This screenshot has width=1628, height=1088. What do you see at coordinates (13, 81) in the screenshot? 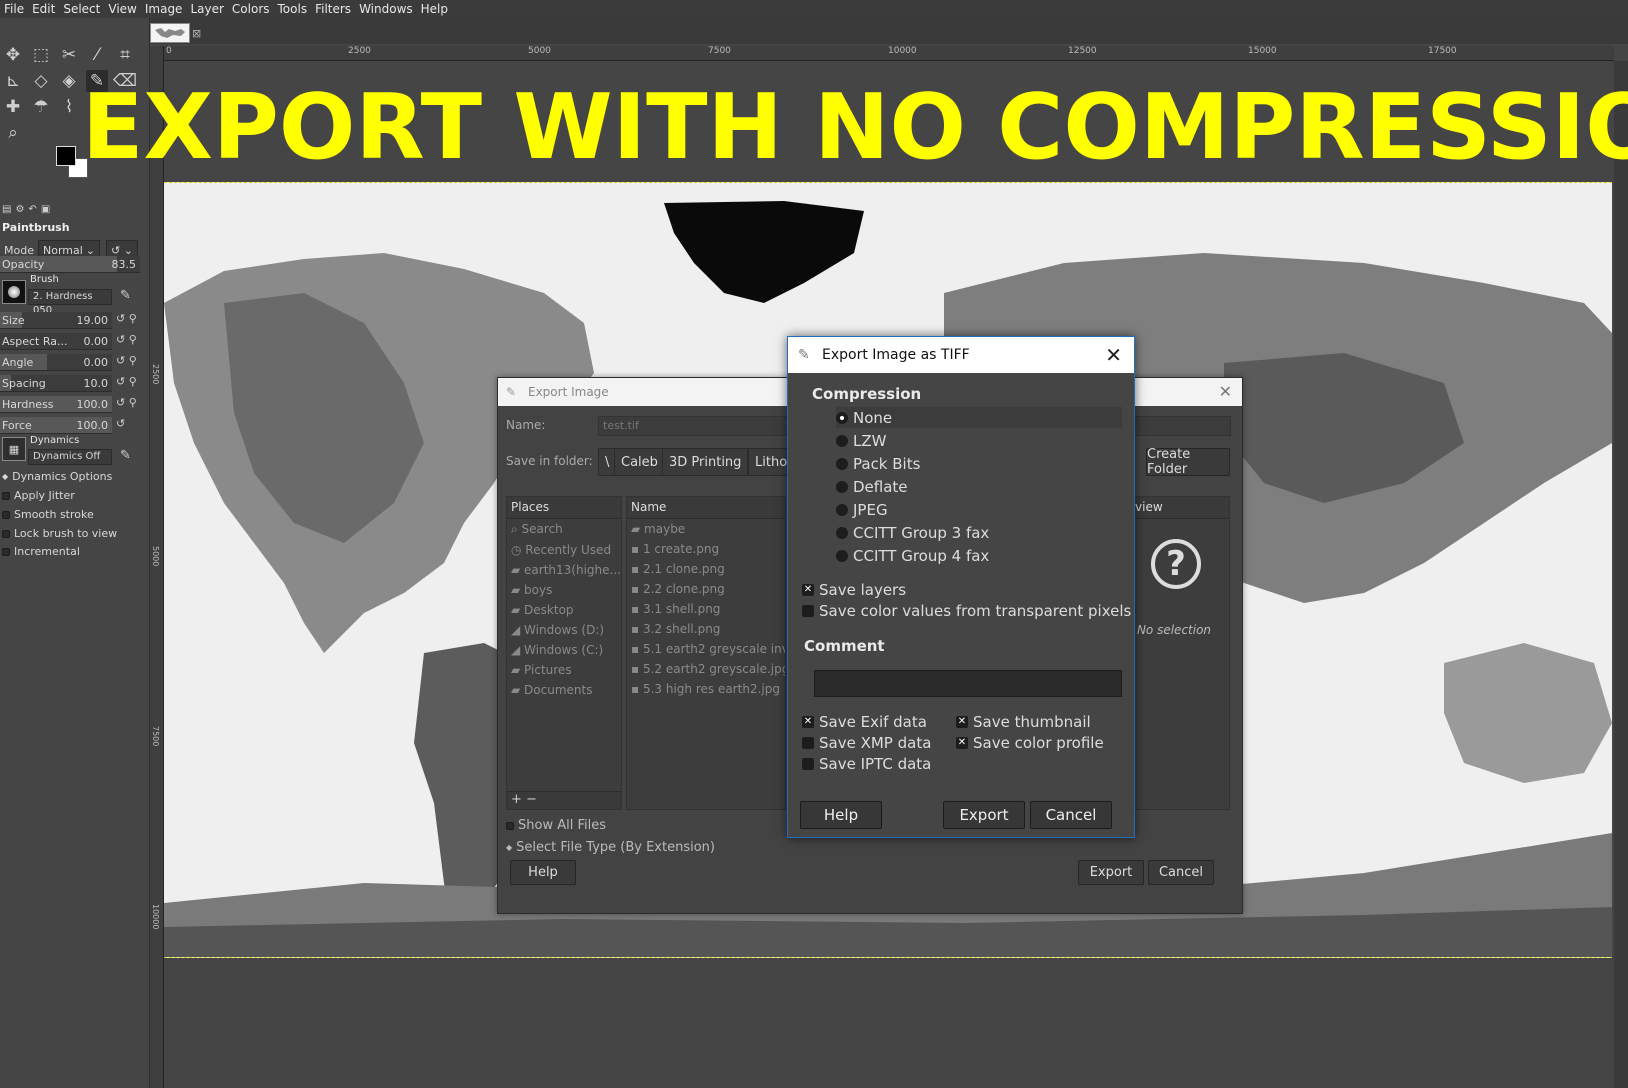
I see `align-icon: ⊾` at bounding box center [13, 81].